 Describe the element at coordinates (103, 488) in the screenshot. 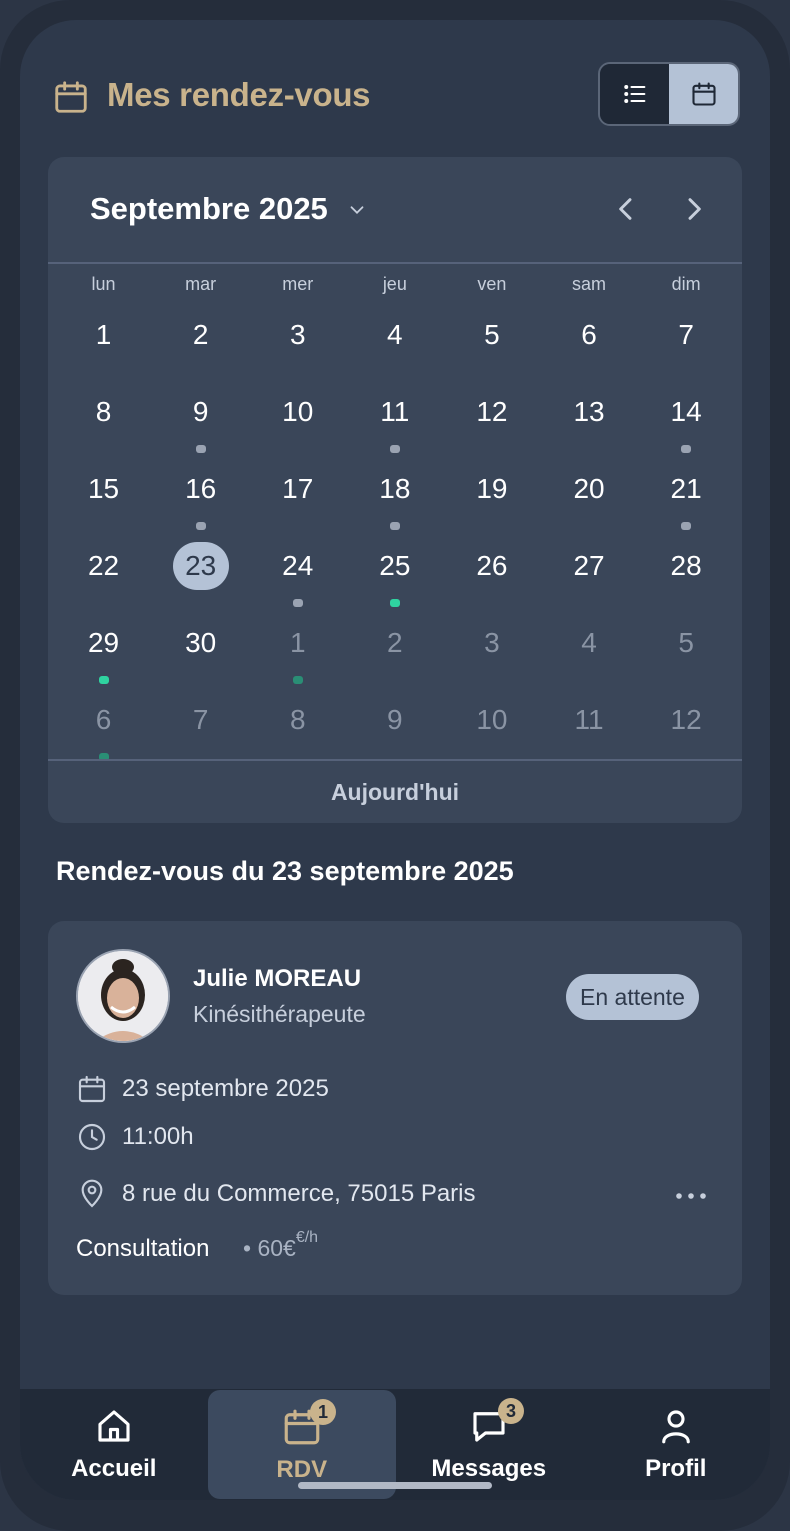

I see `day-number: 15` at that location.